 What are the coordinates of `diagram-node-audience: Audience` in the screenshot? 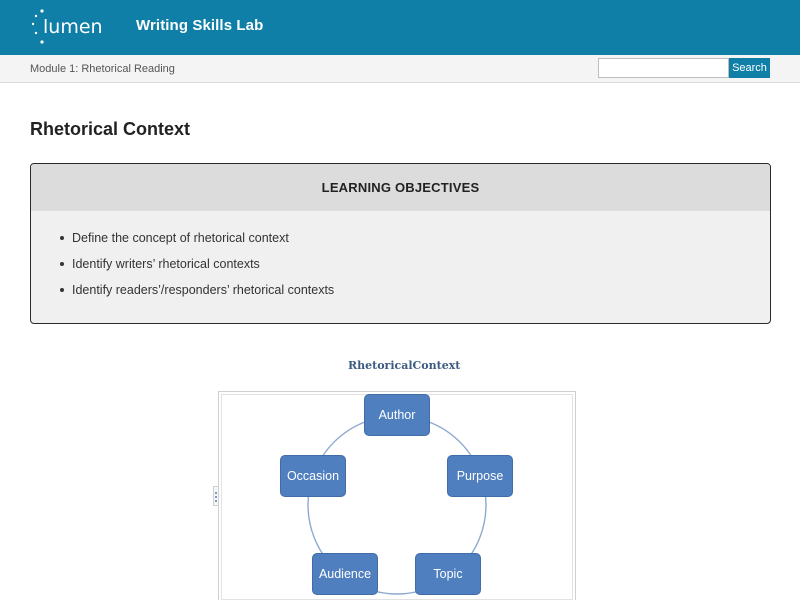 It's located at (345, 574).